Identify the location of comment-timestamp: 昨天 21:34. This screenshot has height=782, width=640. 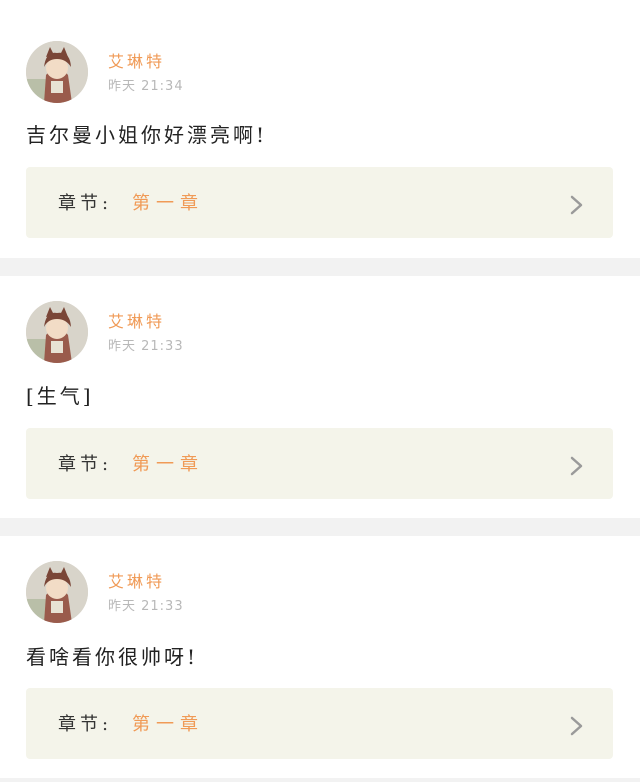
(146, 86).